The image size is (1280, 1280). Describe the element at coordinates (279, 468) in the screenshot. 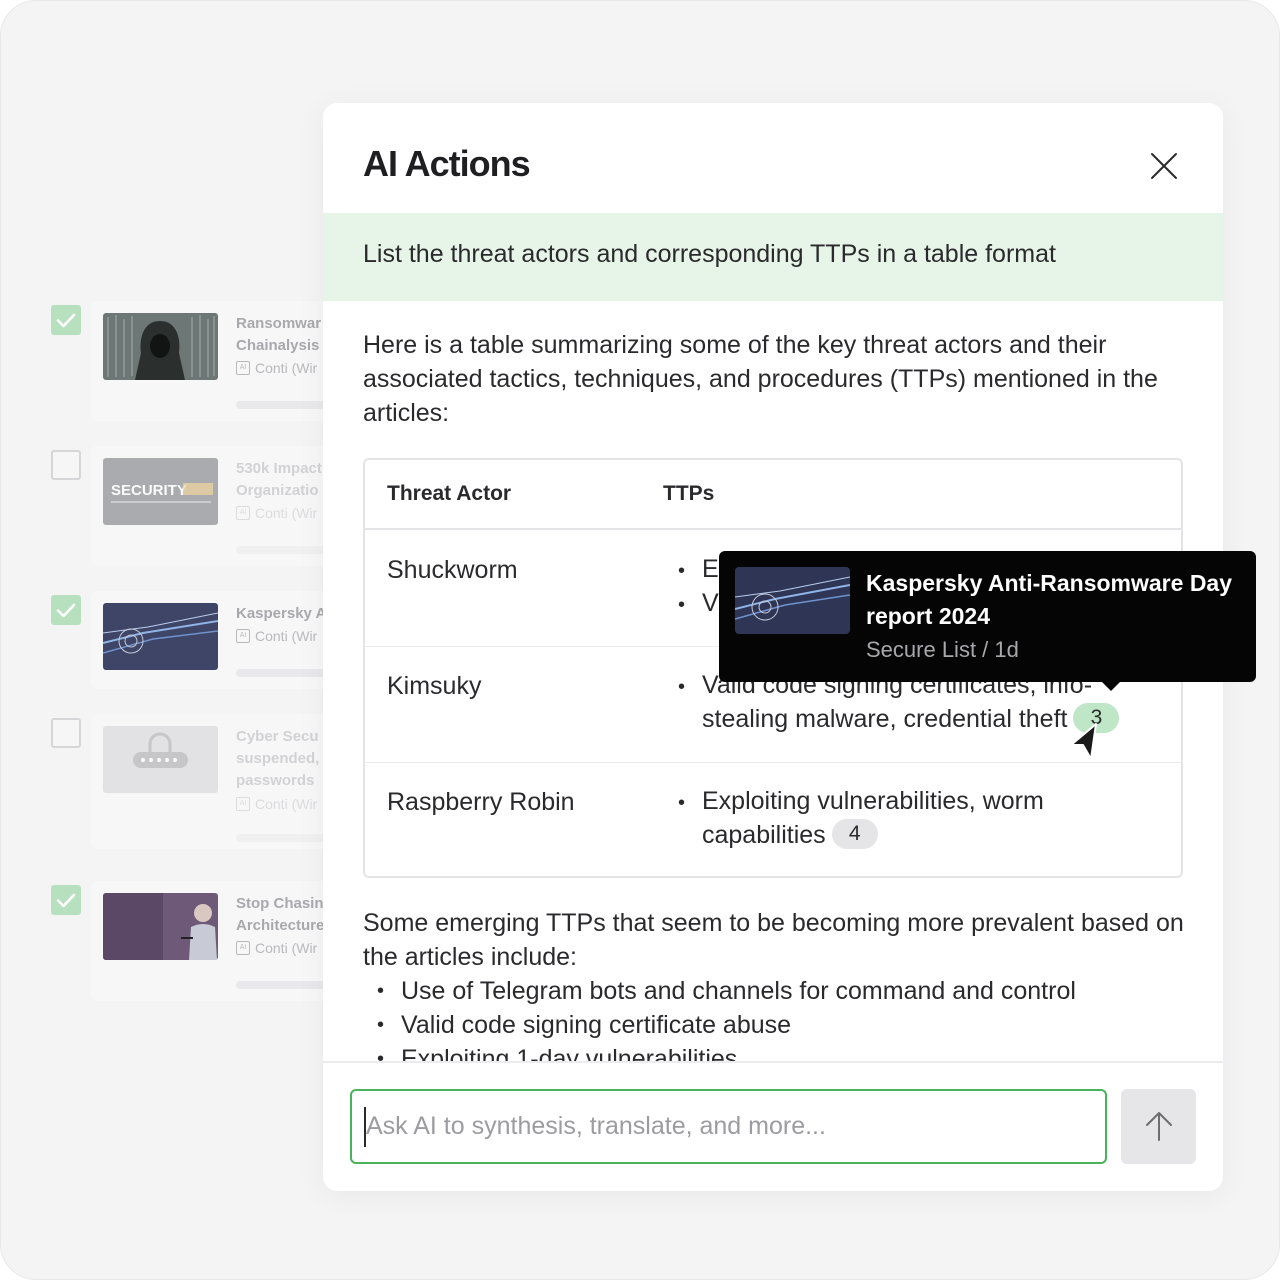

I see `article-title: 530k Impact` at that location.